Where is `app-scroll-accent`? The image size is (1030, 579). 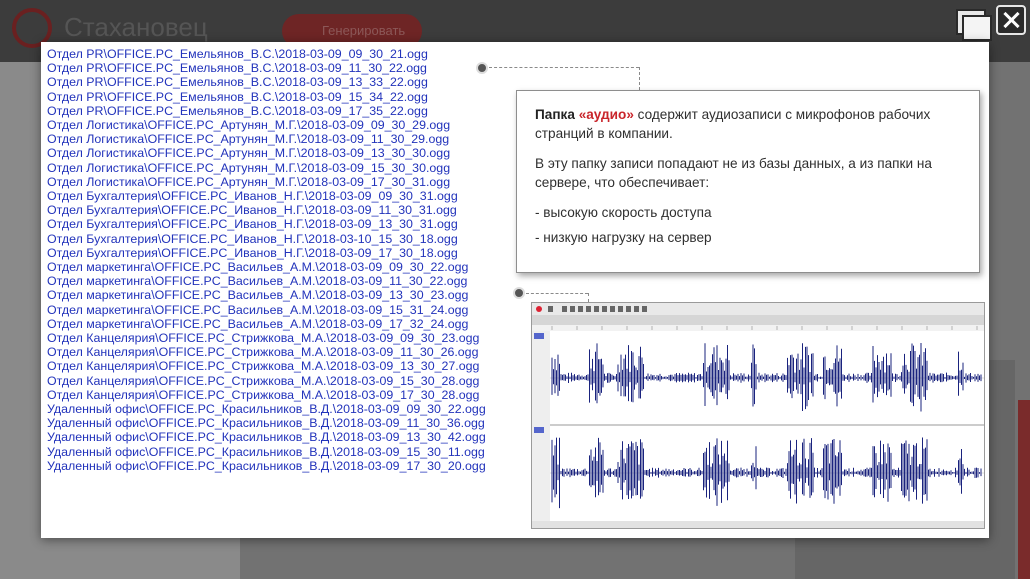 app-scroll-accent is located at coordinates (1024, 489).